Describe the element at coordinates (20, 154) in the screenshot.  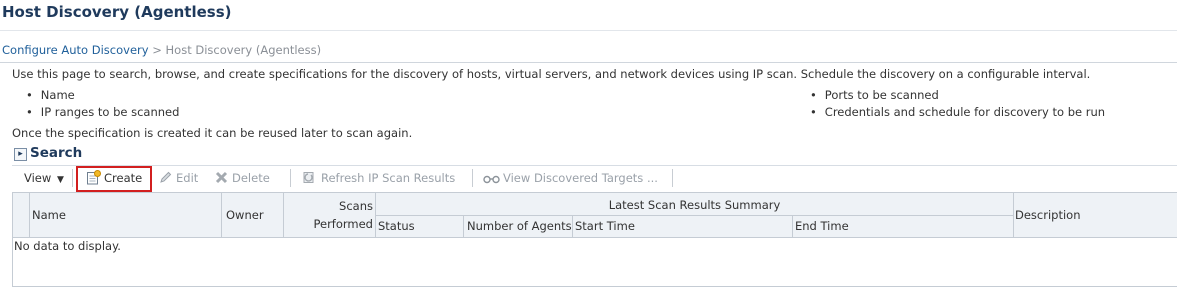
I see `disclosure-toggle-icon: ▸` at that location.